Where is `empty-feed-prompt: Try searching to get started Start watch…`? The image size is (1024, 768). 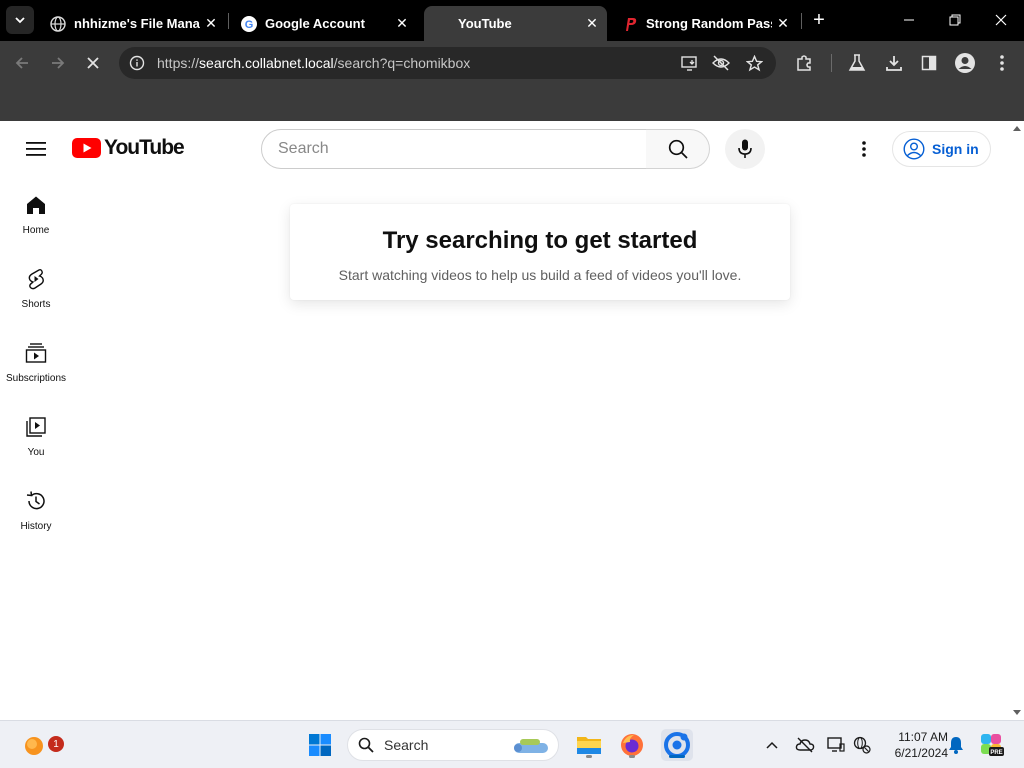 empty-feed-prompt: Try searching to get started Start watch… is located at coordinates (540, 252).